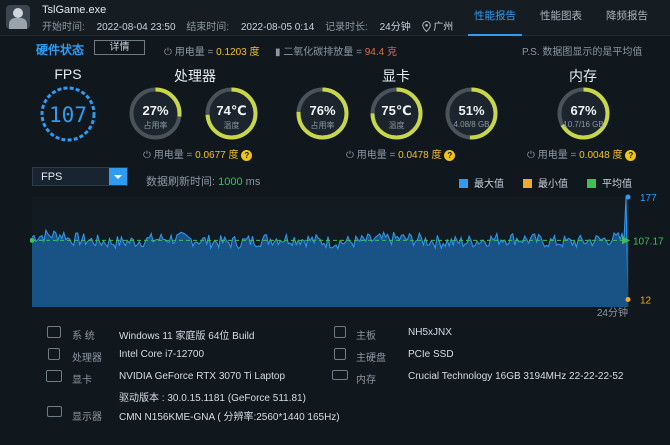 Image resolution: width=670 pixels, height=445 pixels. I want to click on location: 广州, so click(443, 27).